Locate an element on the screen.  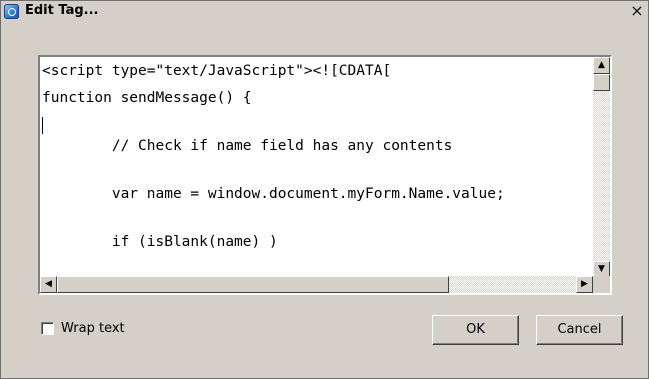
code-line: <script type="text/JavaScript"><![CDATA[ is located at coordinates (217, 71).